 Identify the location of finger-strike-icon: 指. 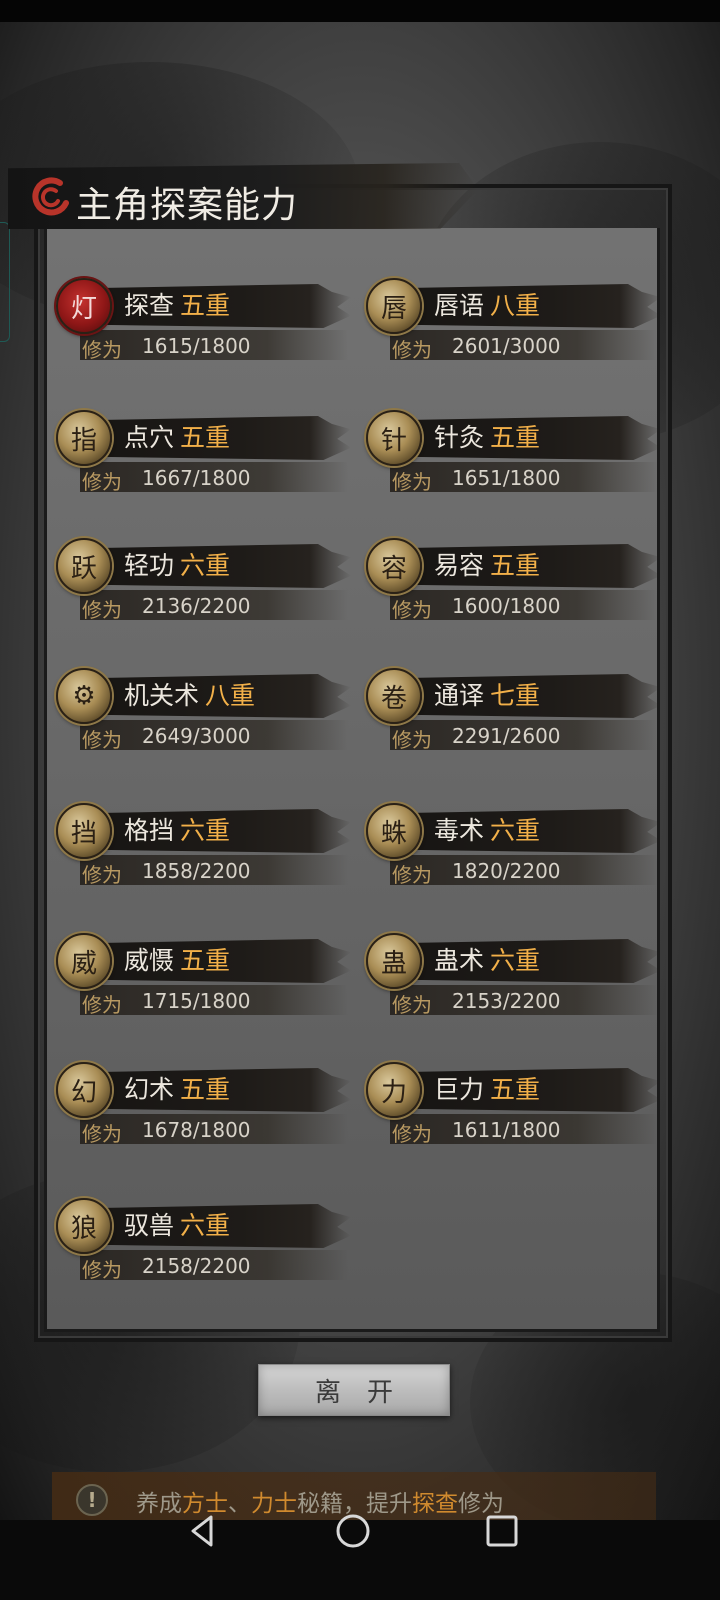
(84, 438).